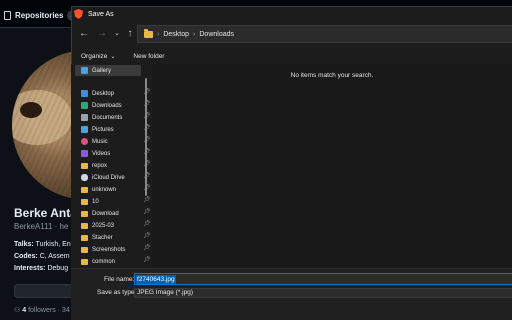  What do you see at coordinates (102, 237) in the screenshot?
I see `nav-item-label: Stacher` at bounding box center [102, 237].